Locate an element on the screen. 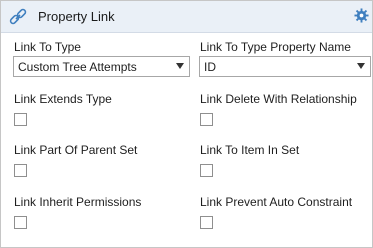 The image size is (373, 248). link-delete-with-relationship-label: Link Delete With Relationship is located at coordinates (278, 99).